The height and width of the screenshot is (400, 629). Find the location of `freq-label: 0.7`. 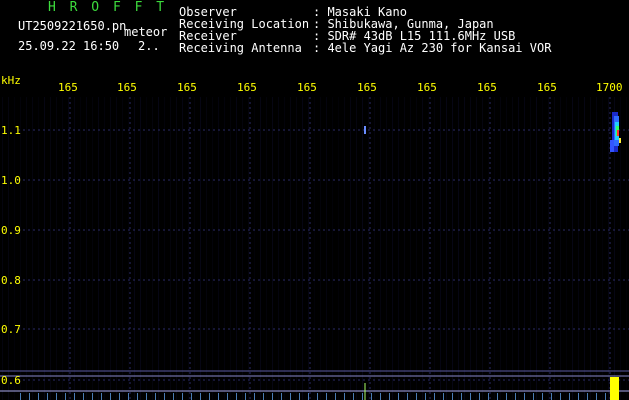

freq-label: 0.7 is located at coordinates (11, 329).